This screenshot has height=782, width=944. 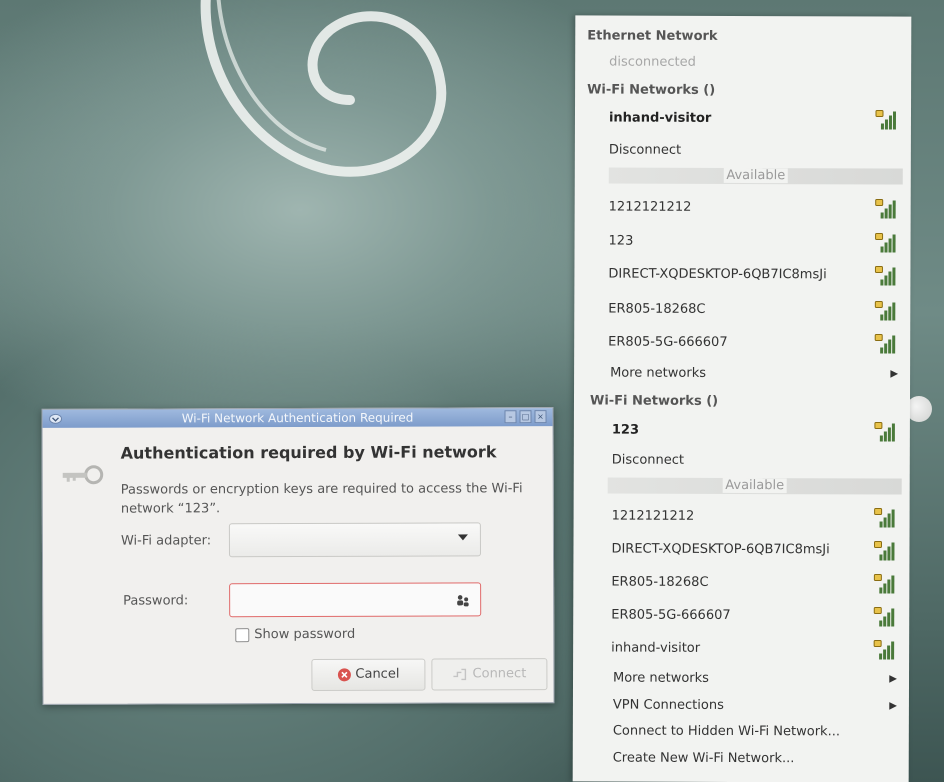 What do you see at coordinates (742, 460) in the screenshot?
I see `wifi-disconnect-2: Disconnect` at bounding box center [742, 460].